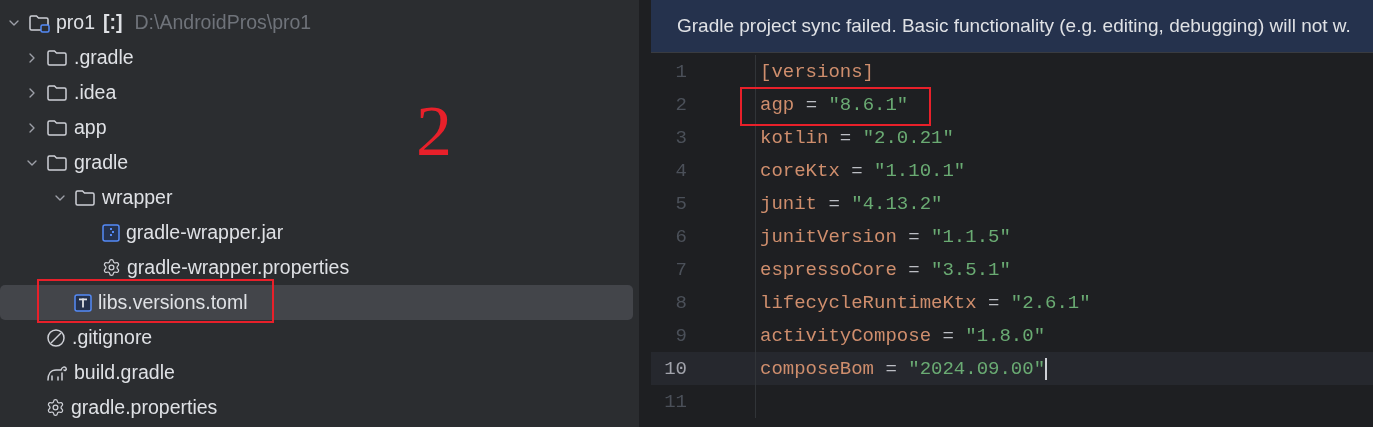 The height and width of the screenshot is (427, 1373). I want to click on tree-item-name: wrapper, so click(137, 197).